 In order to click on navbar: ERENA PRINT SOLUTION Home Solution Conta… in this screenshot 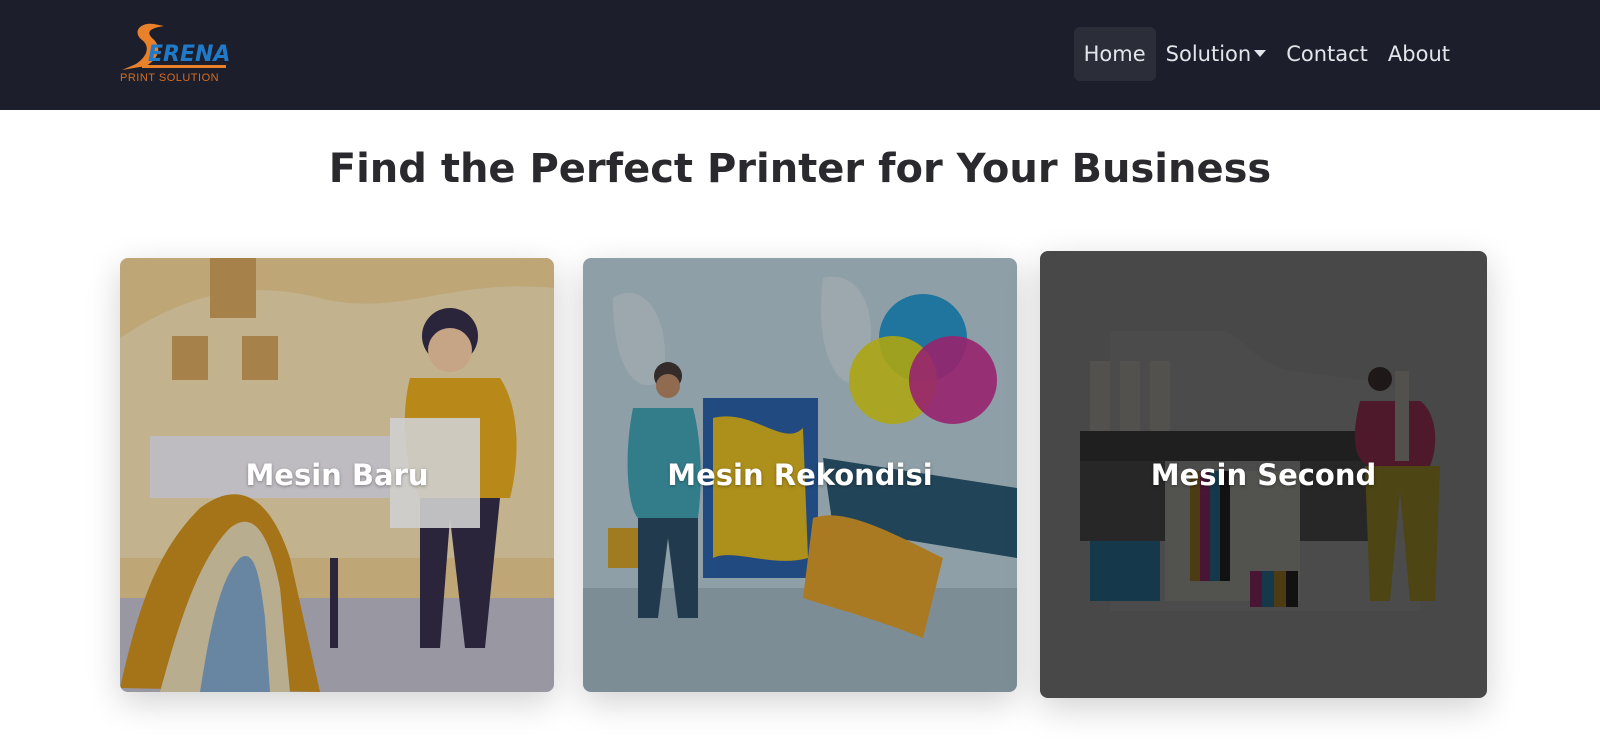, I will do `click(800, 55)`.